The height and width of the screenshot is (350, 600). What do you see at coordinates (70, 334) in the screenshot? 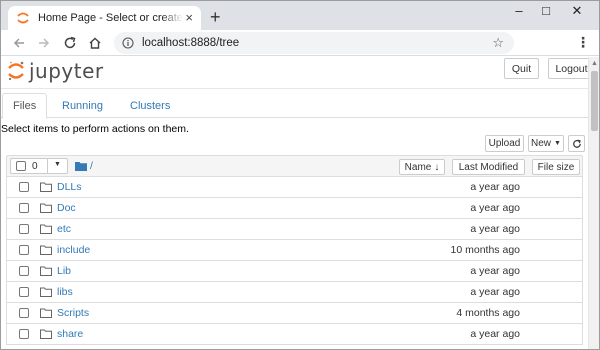
I see `file-name-link: share` at bounding box center [70, 334].